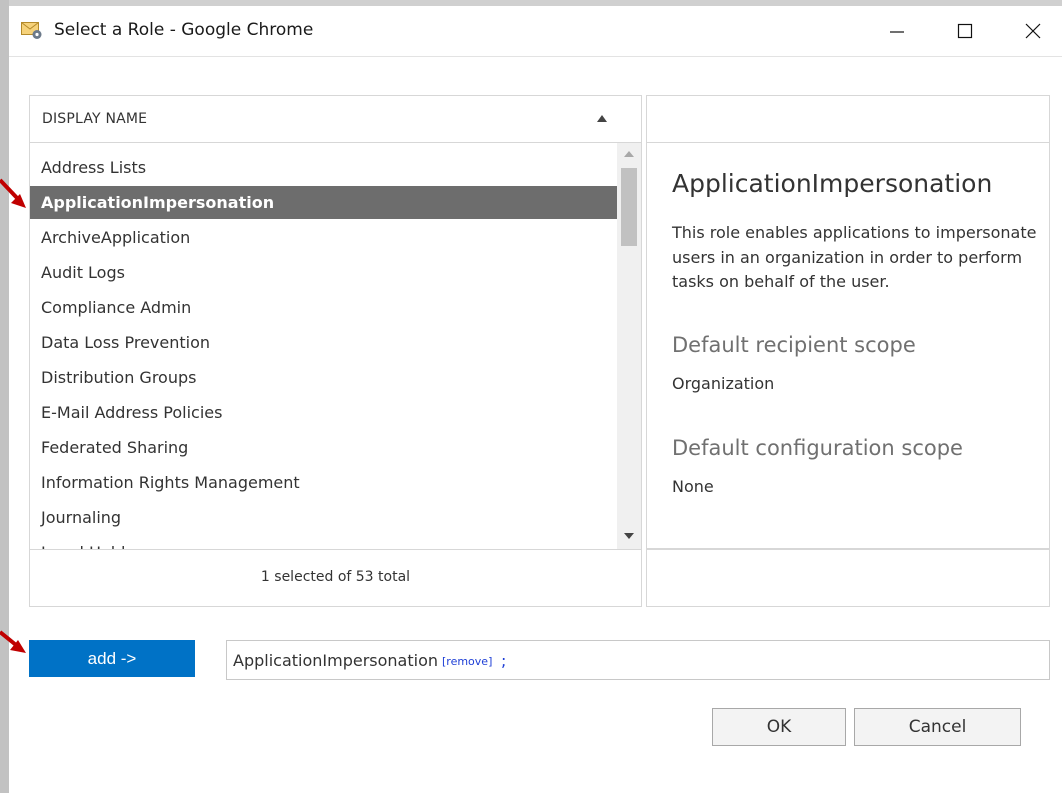  I want to click on list-item: Distribution Groups, so click(323, 377).